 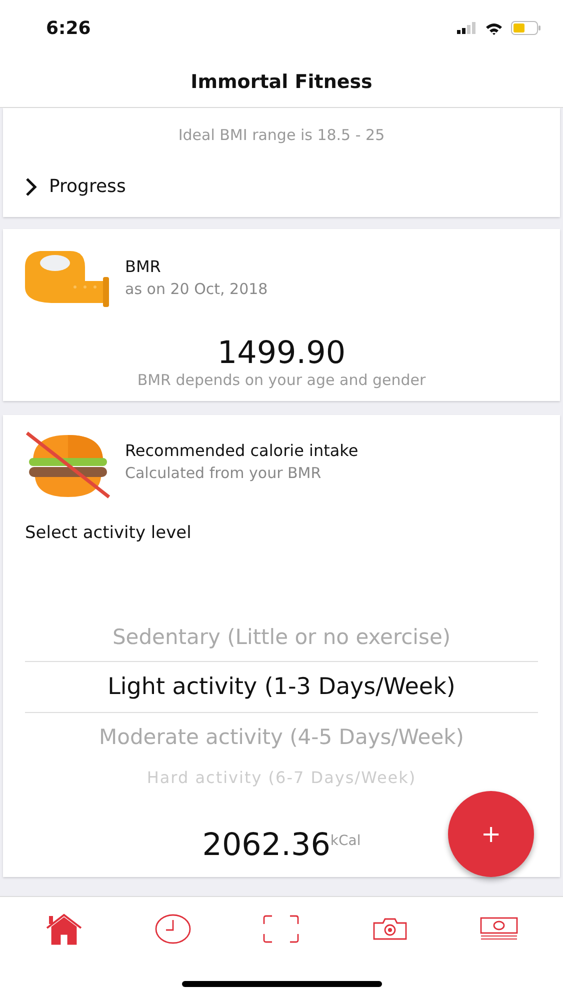 I want to click on bmi-range-hint: Ideal BMI range is 18.5 - 25, so click(x=281, y=135).